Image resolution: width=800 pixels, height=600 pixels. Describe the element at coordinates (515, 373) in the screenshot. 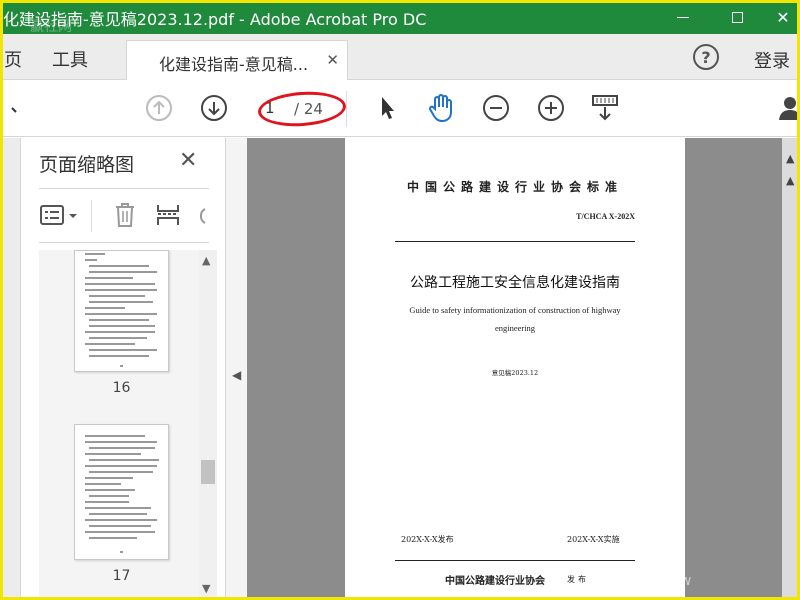

I see `draft-note: 意见稿2023.12` at that location.